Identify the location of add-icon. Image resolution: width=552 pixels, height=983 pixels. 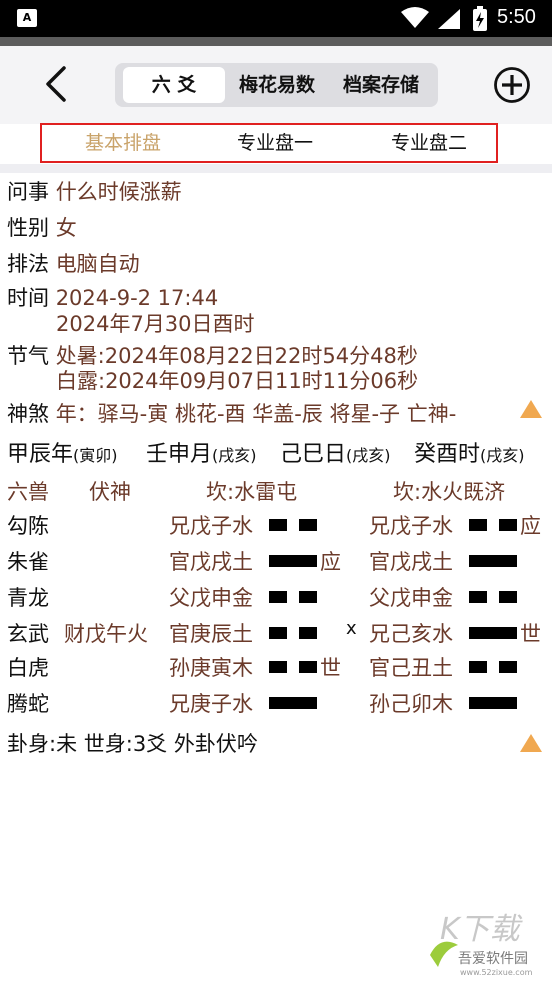
(512, 85).